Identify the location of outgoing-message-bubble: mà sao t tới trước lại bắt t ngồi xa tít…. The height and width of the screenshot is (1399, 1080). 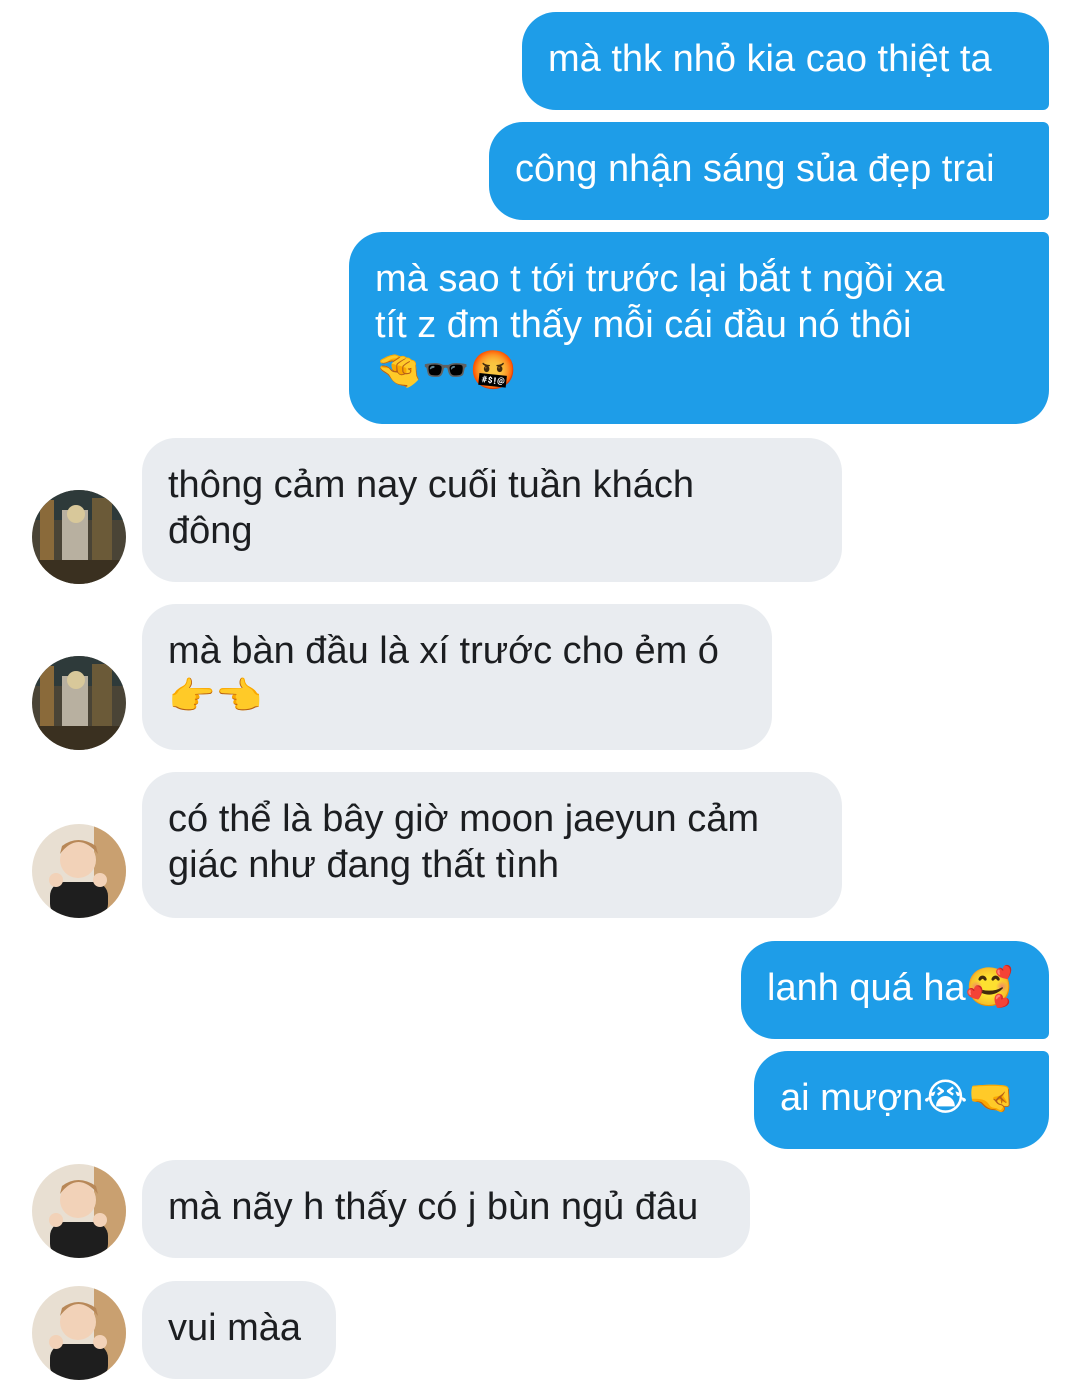
(699, 328).